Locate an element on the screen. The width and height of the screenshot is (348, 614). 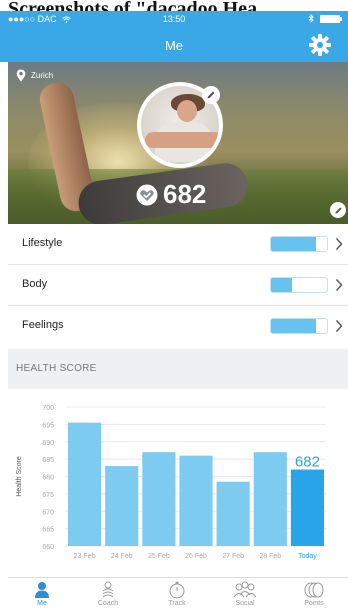
category-label: Lifestyle is located at coordinates (42, 243).